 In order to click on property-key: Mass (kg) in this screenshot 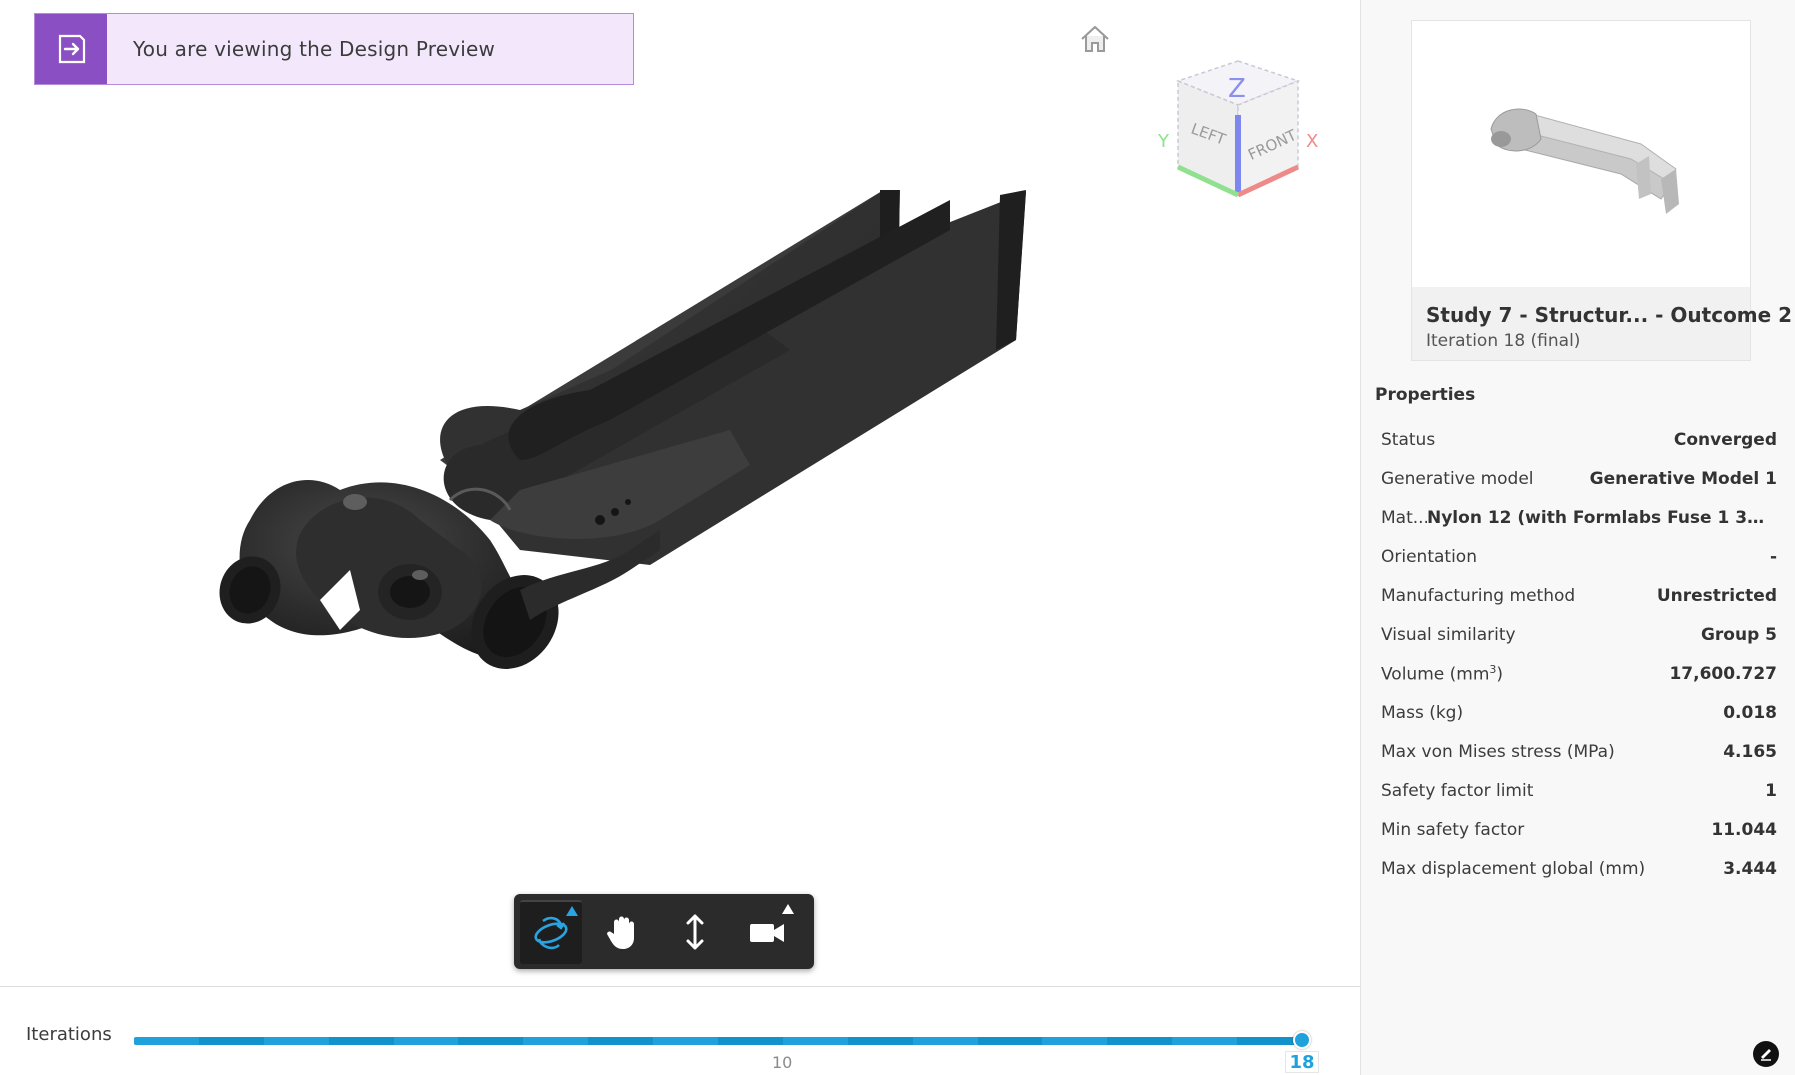, I will do `click(1422, 712)`.